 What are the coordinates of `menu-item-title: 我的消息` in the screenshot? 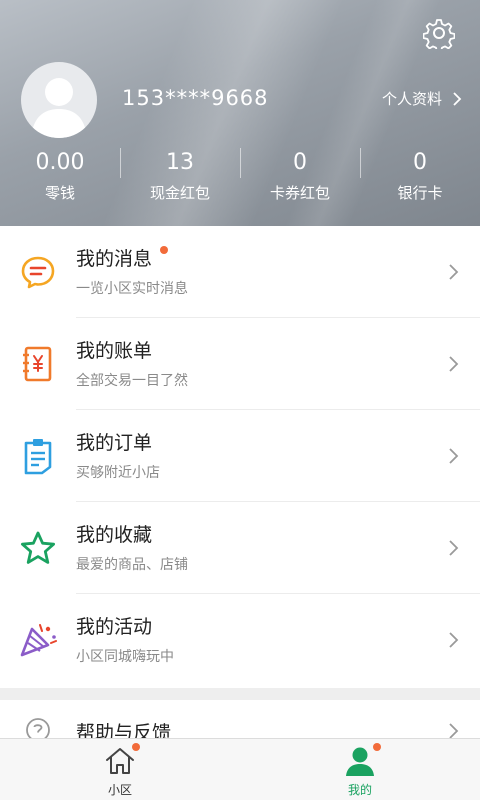 It's located at (114, 258).